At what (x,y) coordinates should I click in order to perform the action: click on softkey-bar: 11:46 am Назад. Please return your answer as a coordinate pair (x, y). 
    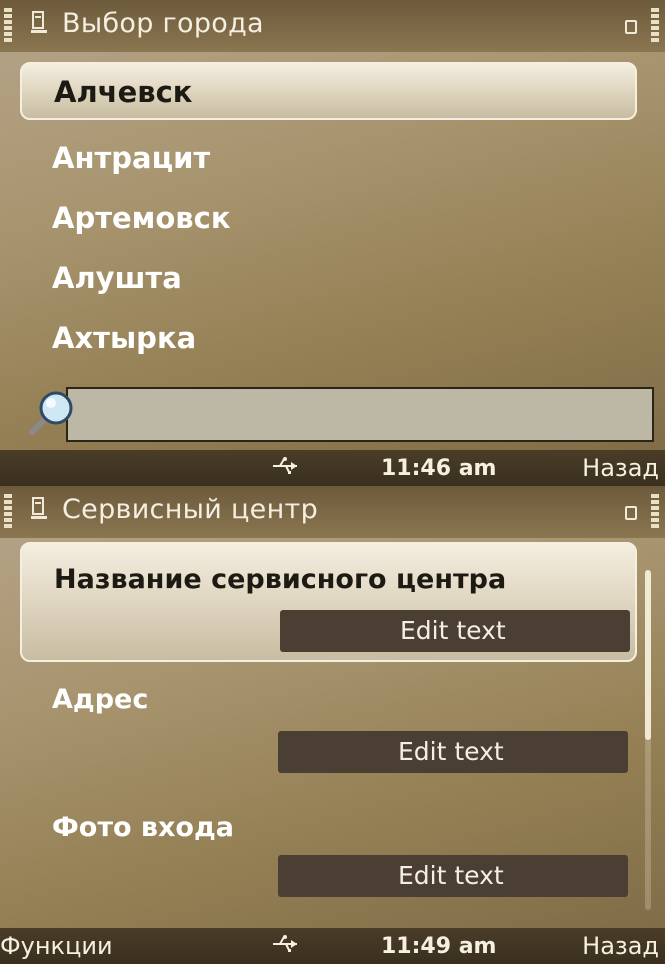
    Looking at the image, I should click on (332, 468).